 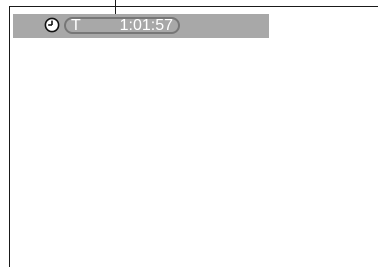 What do you see at coordinates (76, 25) in the screenshot?
I see `time-mode-indicator: T` at bounding box center [76, 25].